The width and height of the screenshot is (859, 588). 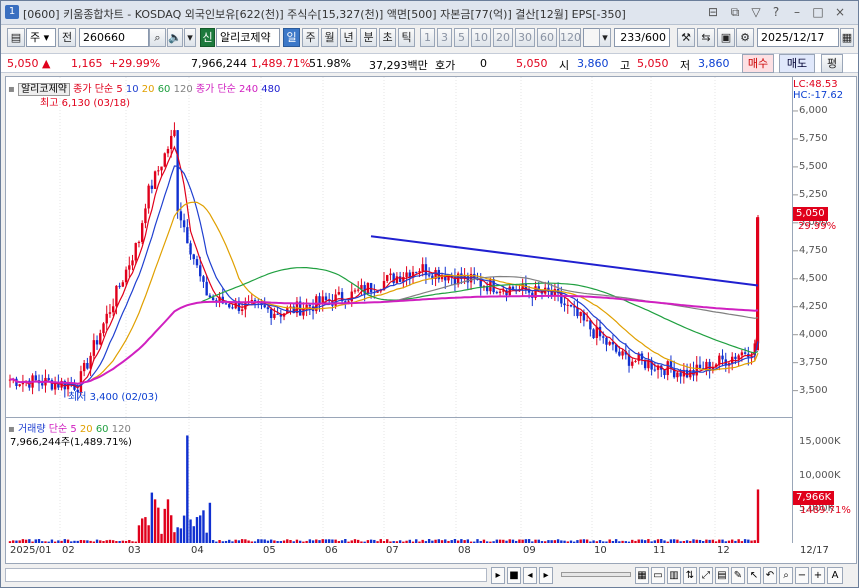 I want to click on settings-icon: ⚙, so click(x=745, y=37).